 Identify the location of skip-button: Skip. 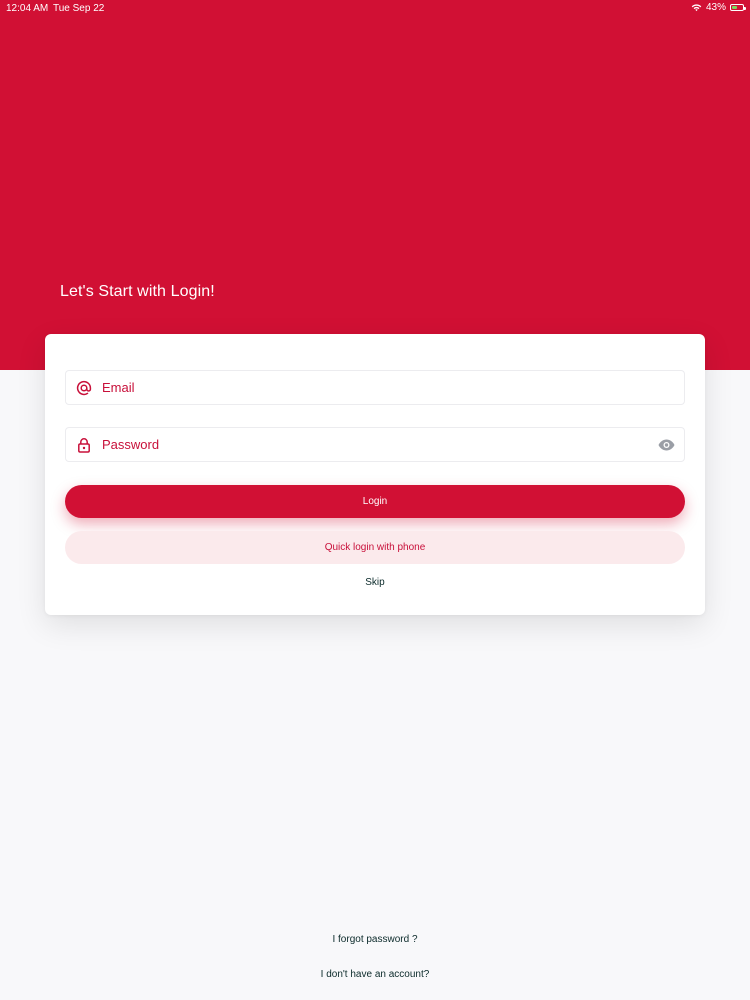
(375, 582).